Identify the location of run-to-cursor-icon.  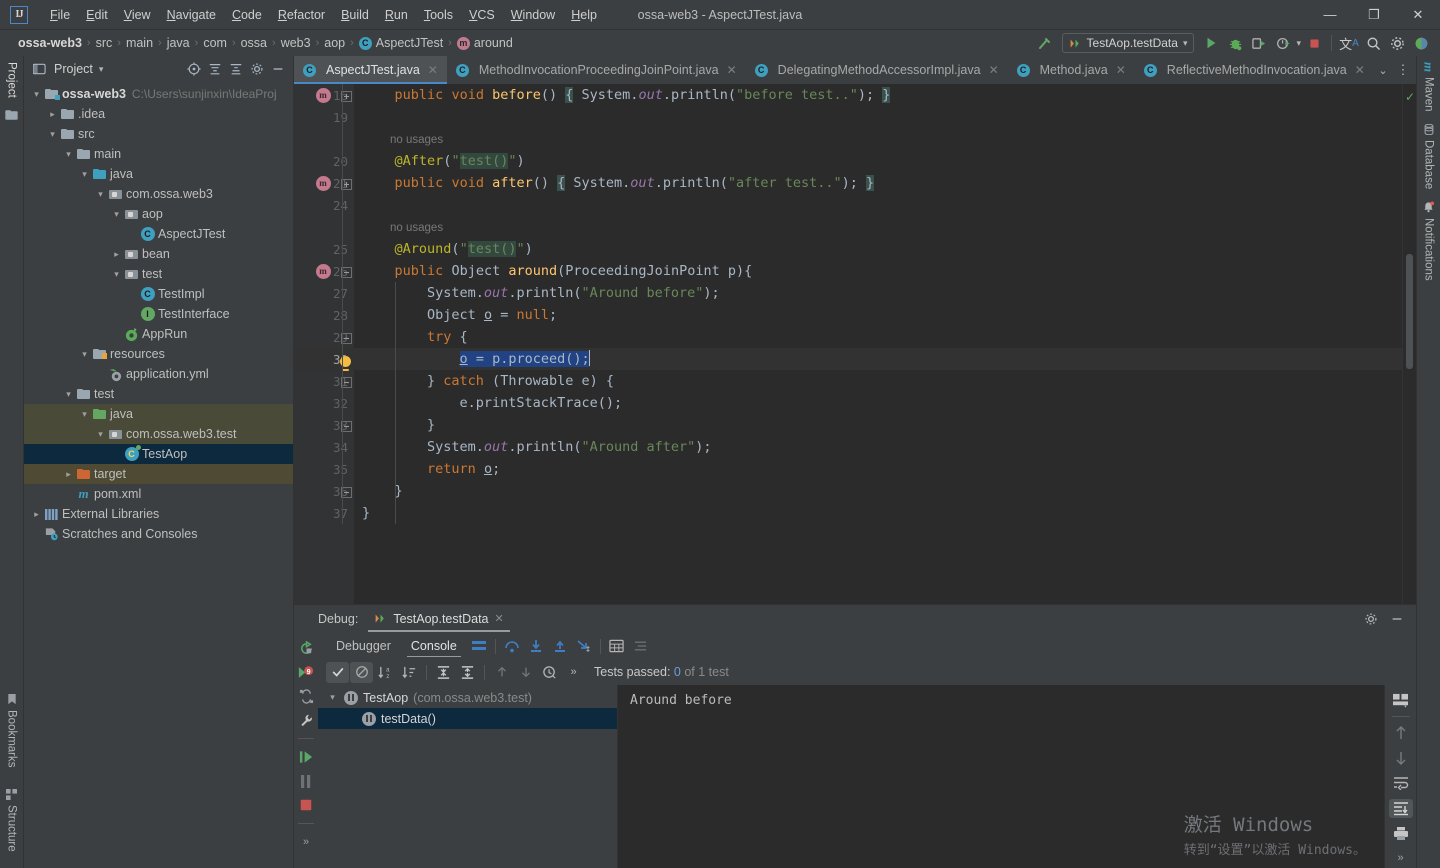
(584, 646).